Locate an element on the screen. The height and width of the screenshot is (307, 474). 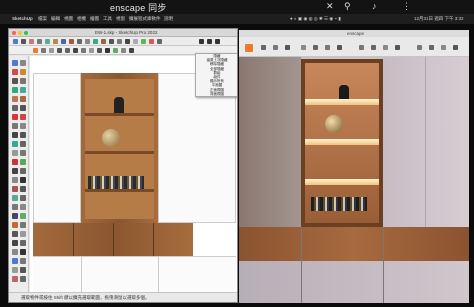
layers-tool-icon is located at coordinates (23, 216).